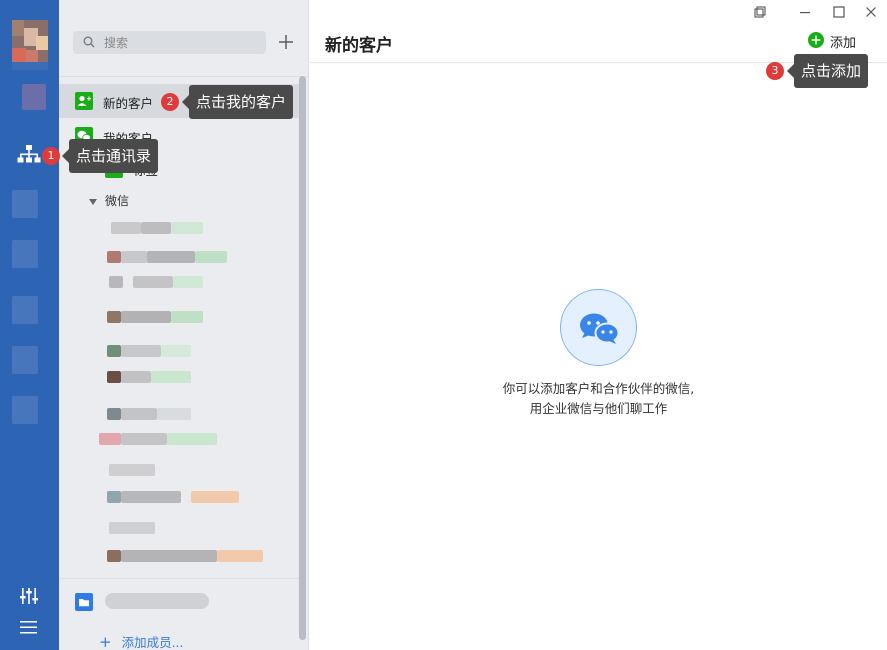 The width and height of the screenshot is (887, 650). What do you see at coordinates (816, 40) in the screenshot?
I see `add-circle-icon` at bounding box center [816, 40].